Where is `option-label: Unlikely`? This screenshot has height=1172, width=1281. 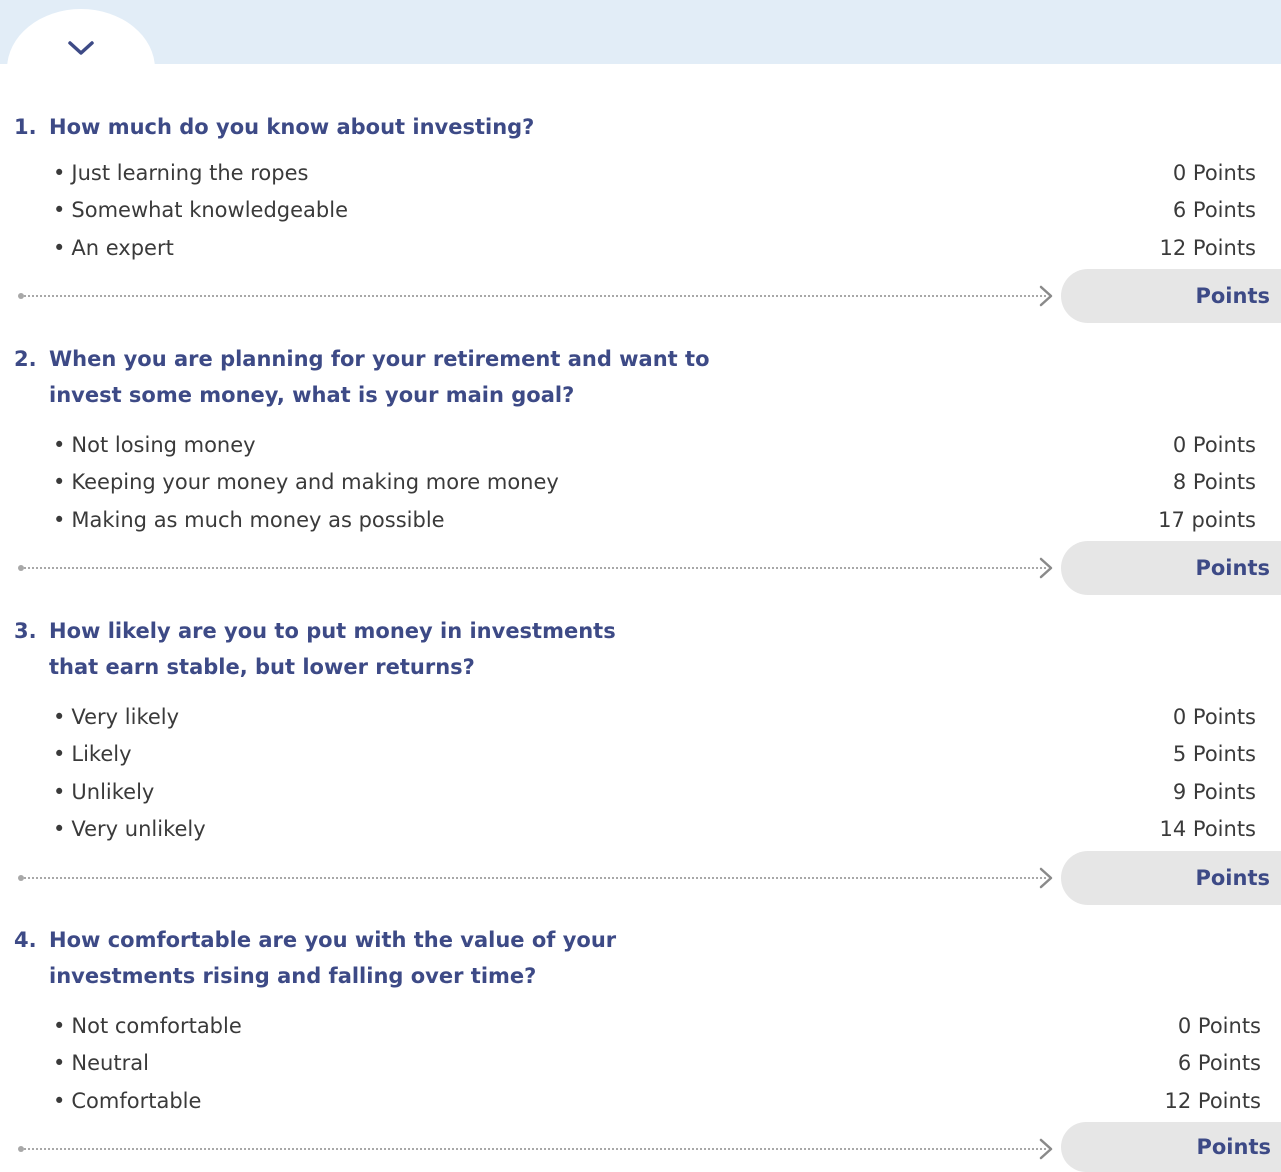 option-label: Unlikely is located at coordinates (103, 793).